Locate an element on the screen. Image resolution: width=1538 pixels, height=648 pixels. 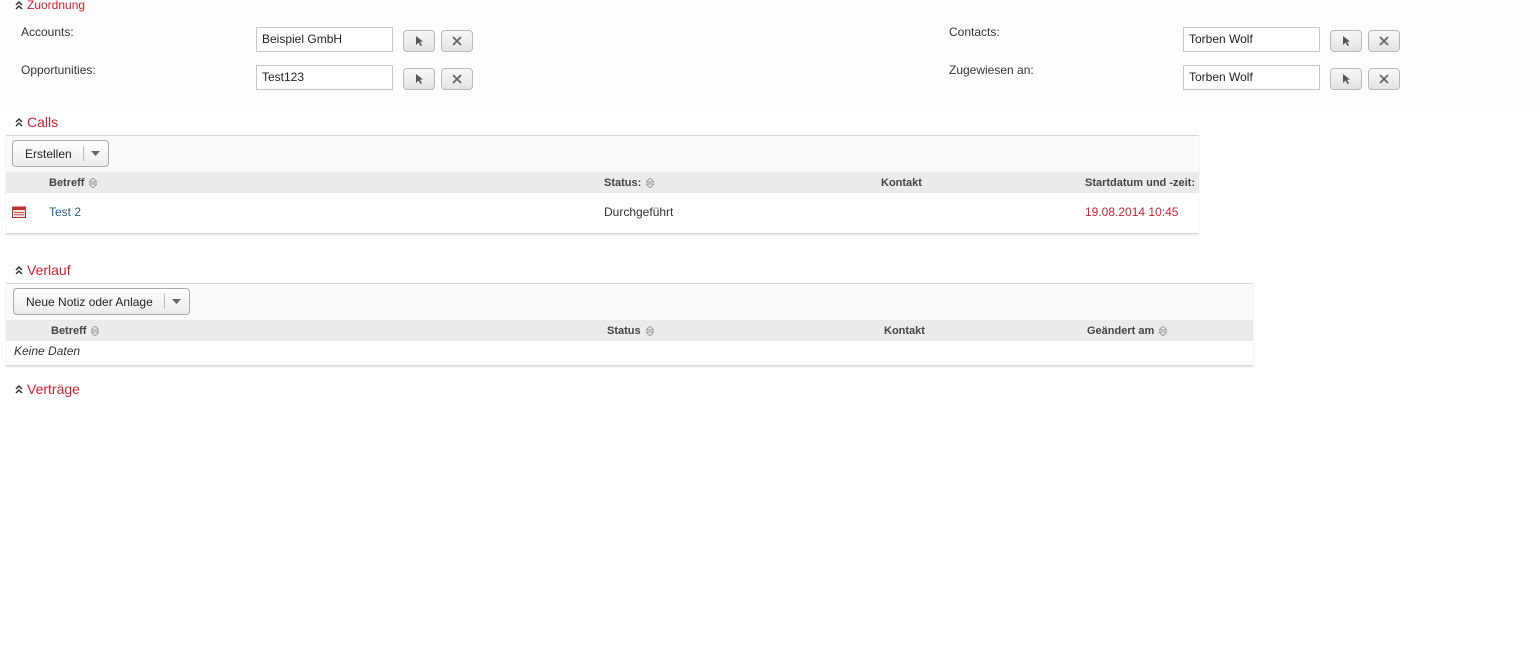
contacts-clear-button is located at coordinates (1384, 41).